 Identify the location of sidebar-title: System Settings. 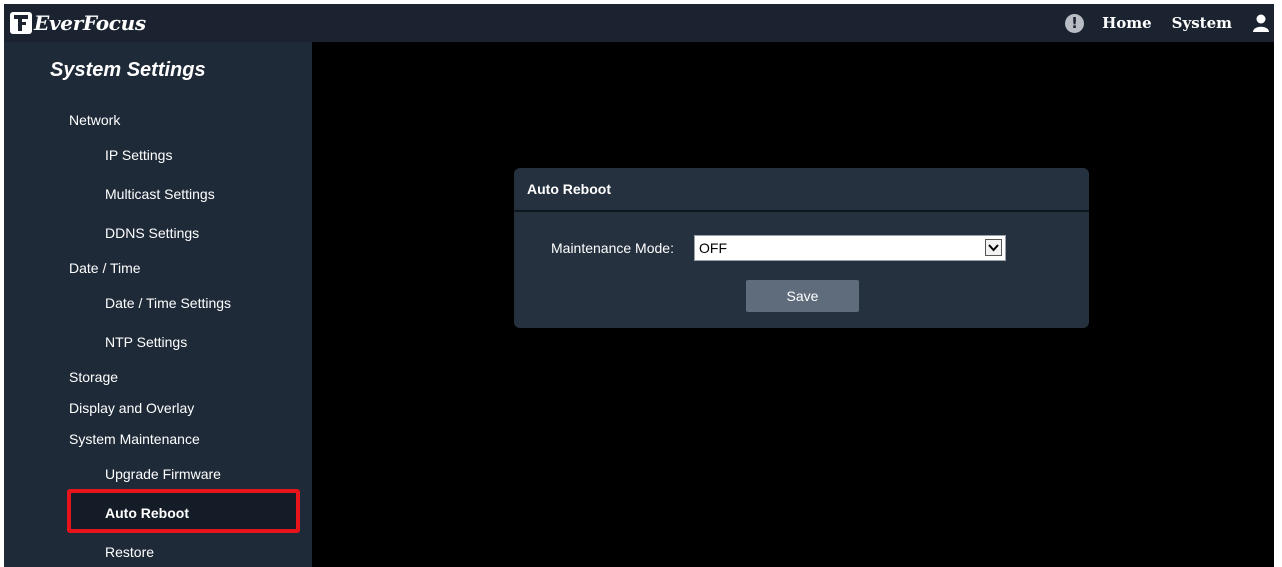
(128, 70).